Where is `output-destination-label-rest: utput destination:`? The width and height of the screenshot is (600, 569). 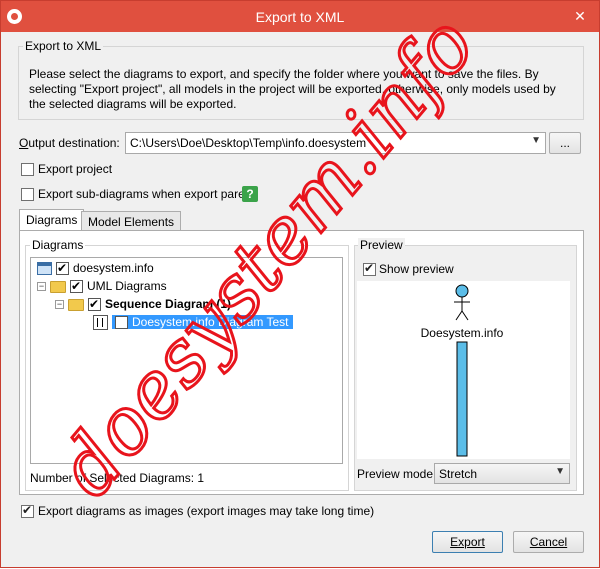
output-destination-label-rest: utput destination: is located at coordinates (74, 143).